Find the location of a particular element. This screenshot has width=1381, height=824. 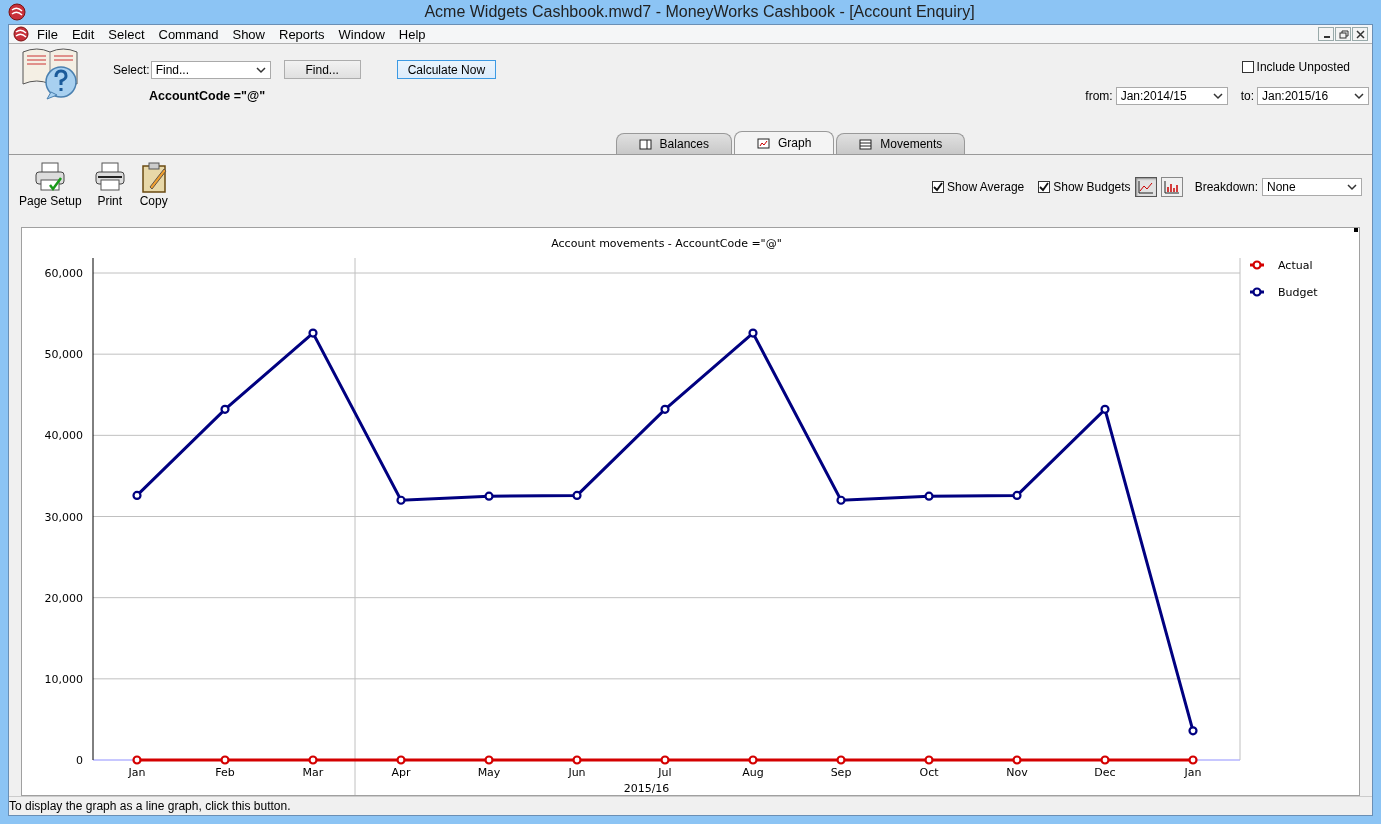

menu-item: File is located at coordinates (47, 34).